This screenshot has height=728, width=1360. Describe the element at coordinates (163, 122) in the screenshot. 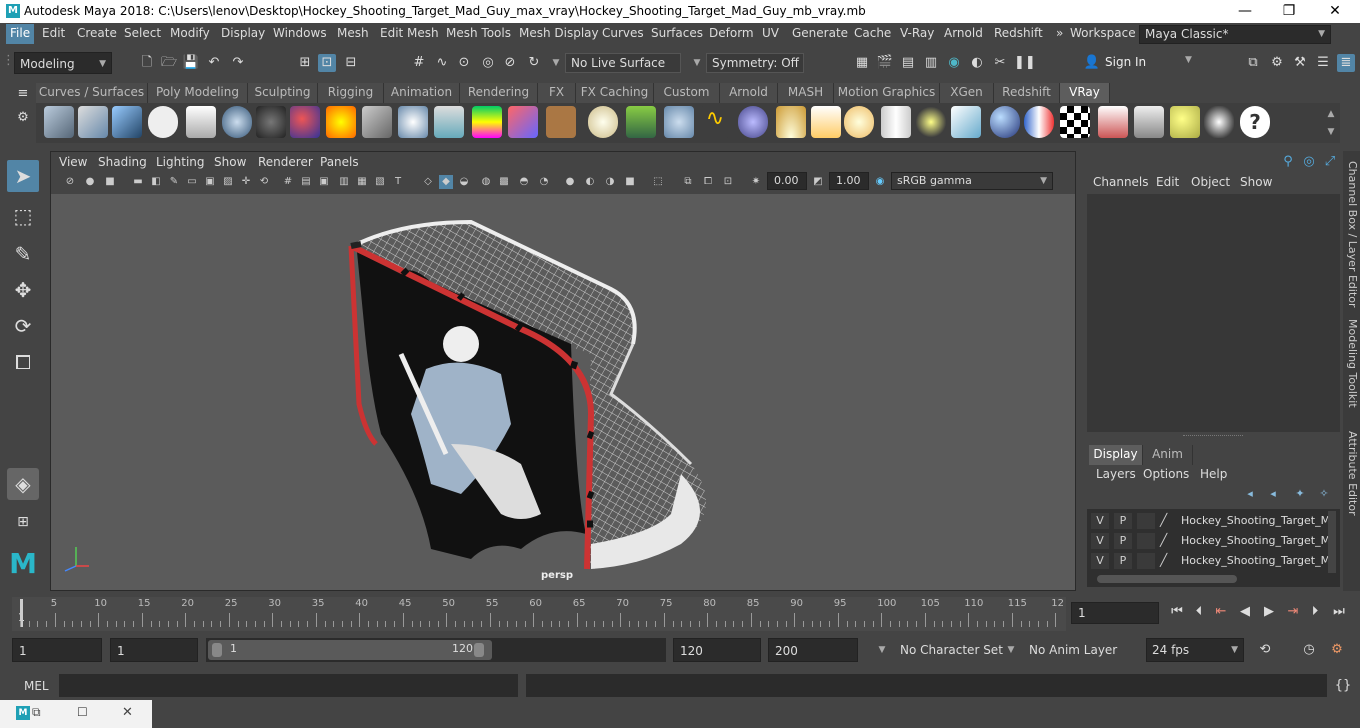

I see `vray-logo-icon` at that location.